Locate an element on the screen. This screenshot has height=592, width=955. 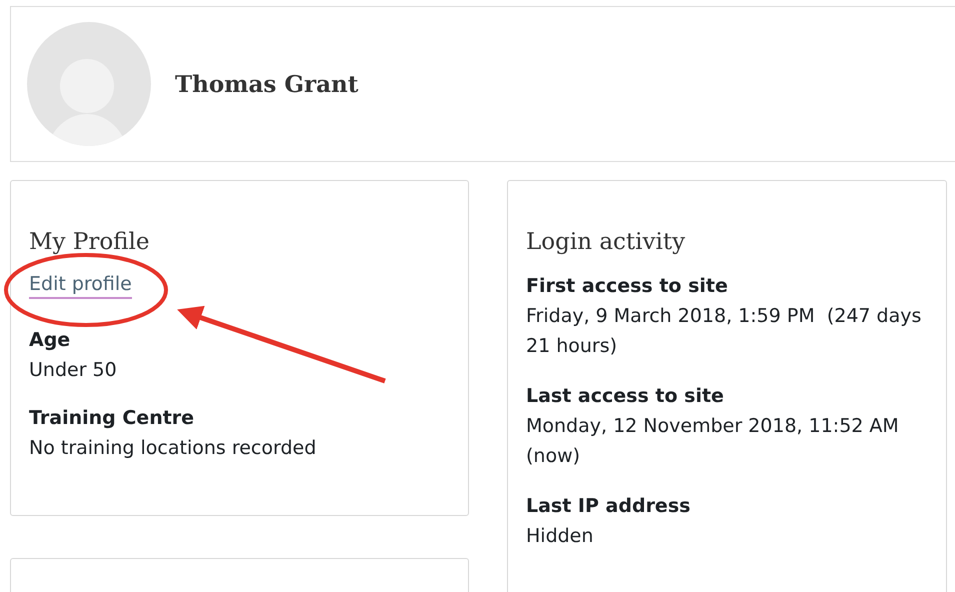
field-label: Last access to site is located at coordinates (625, 396).